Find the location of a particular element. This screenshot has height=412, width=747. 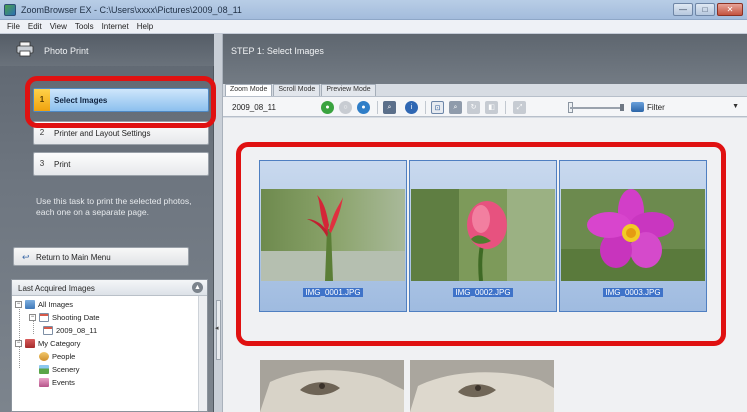

thumbnail-item: IMG_0002.JPG is located at coordinates (483, 236).